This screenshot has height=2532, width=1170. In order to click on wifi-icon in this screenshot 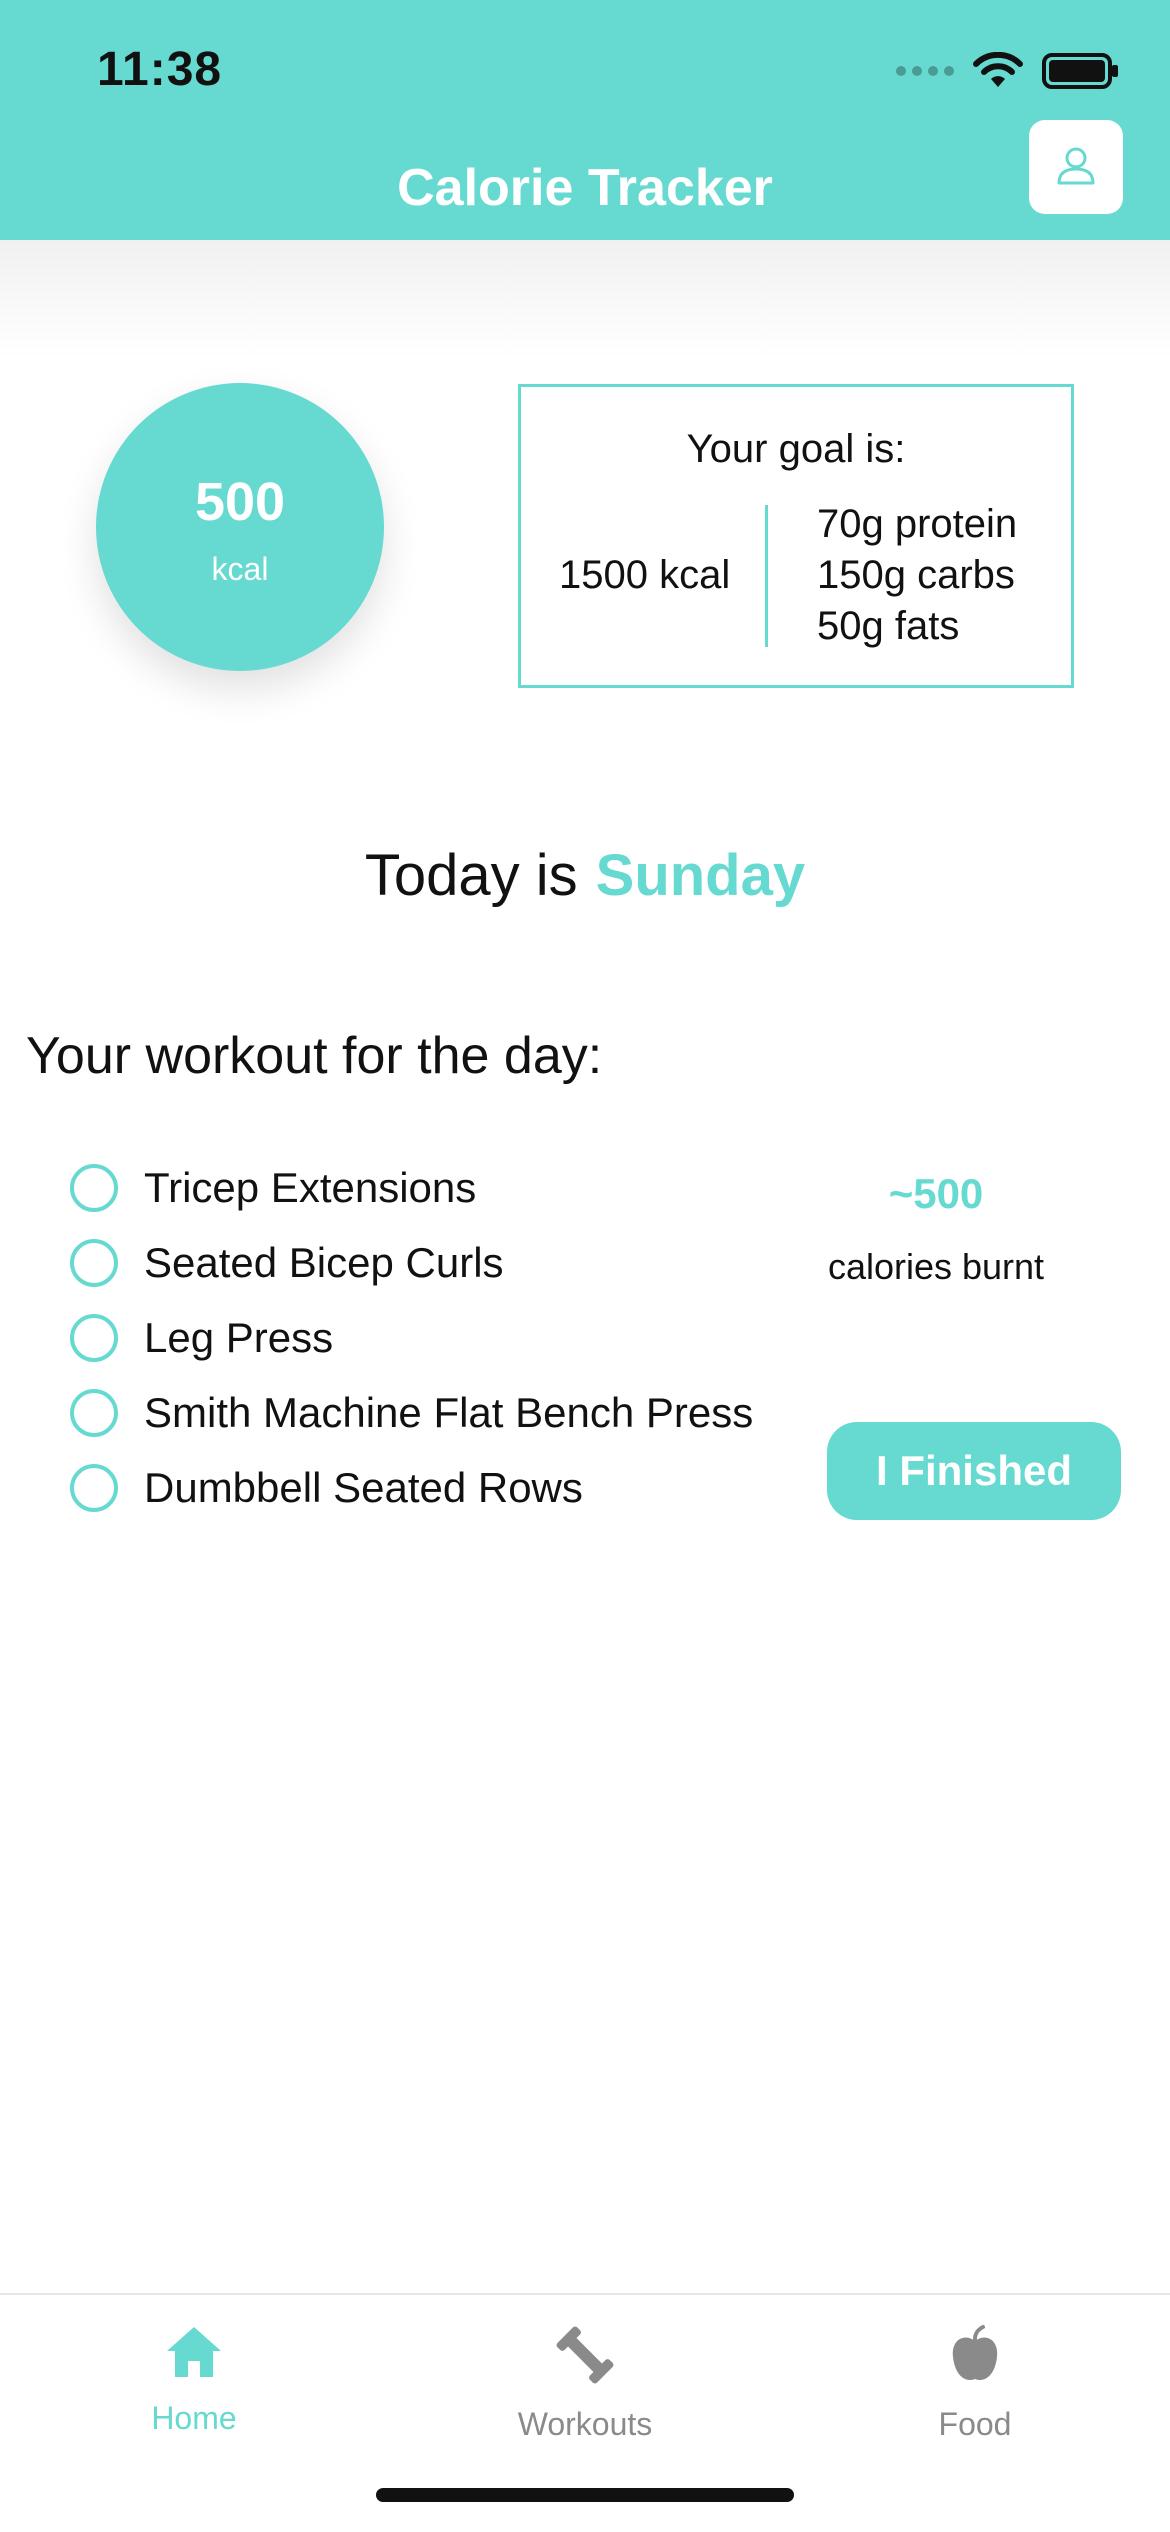, I will do `click(998, 71)`.